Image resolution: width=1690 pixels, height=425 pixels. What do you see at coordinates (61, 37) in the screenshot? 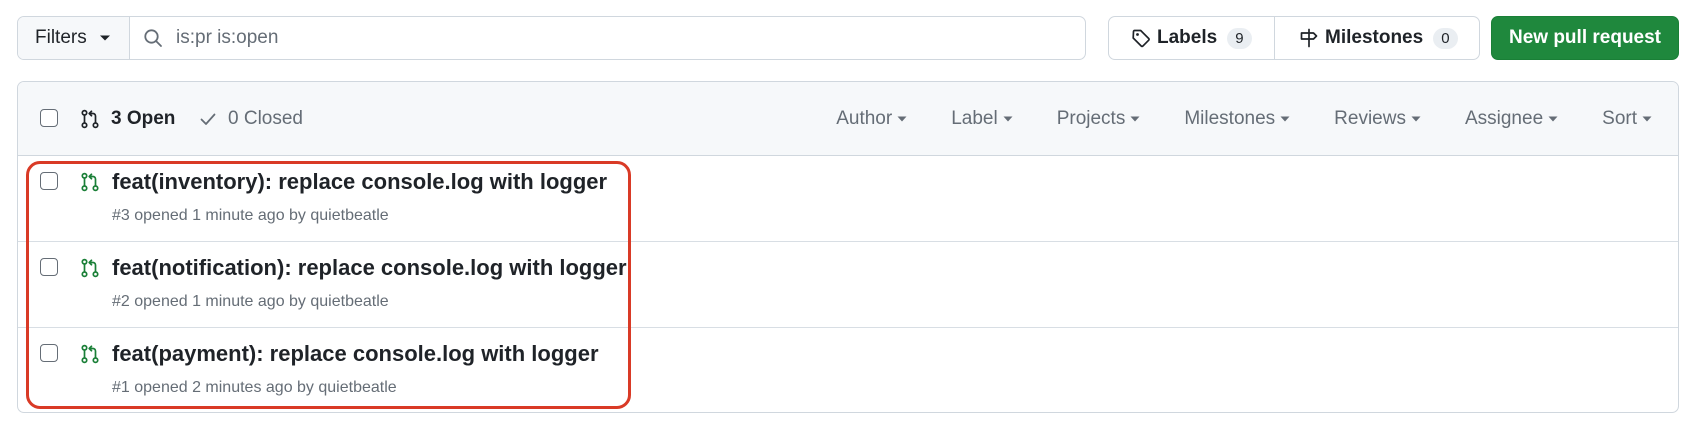
I see `filters-label: Filters` at bounding box center [61, 37].